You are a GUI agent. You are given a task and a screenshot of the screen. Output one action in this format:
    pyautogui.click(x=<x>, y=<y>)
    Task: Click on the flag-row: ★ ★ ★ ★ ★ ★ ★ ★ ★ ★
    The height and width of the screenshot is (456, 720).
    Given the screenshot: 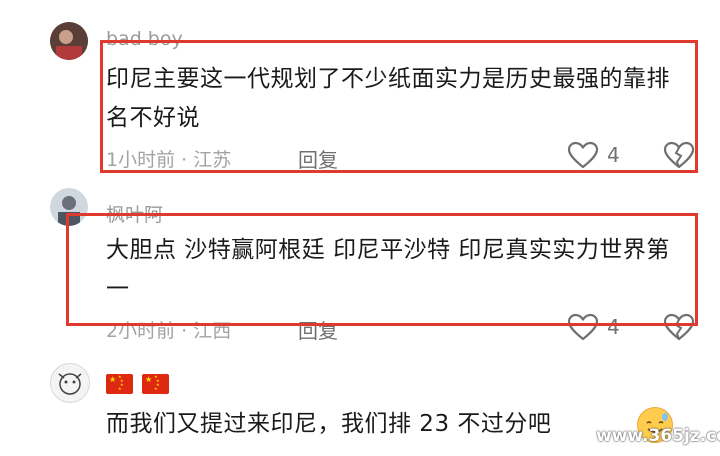 What is the action you would take?
    pyautogui.click(x=142, y=383)
    